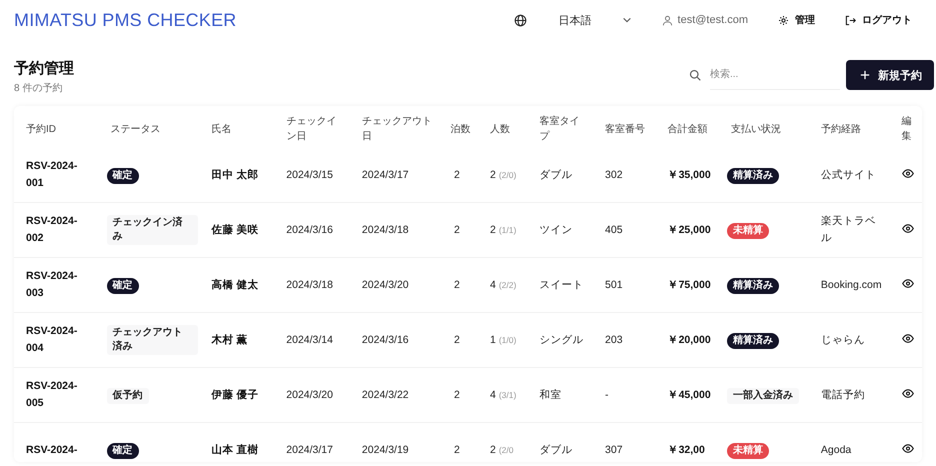 This screenshot has width=936, height=466. Describe the element at coordinates (614, 284) in the screenshot. I see `room-number: 501` at that location.